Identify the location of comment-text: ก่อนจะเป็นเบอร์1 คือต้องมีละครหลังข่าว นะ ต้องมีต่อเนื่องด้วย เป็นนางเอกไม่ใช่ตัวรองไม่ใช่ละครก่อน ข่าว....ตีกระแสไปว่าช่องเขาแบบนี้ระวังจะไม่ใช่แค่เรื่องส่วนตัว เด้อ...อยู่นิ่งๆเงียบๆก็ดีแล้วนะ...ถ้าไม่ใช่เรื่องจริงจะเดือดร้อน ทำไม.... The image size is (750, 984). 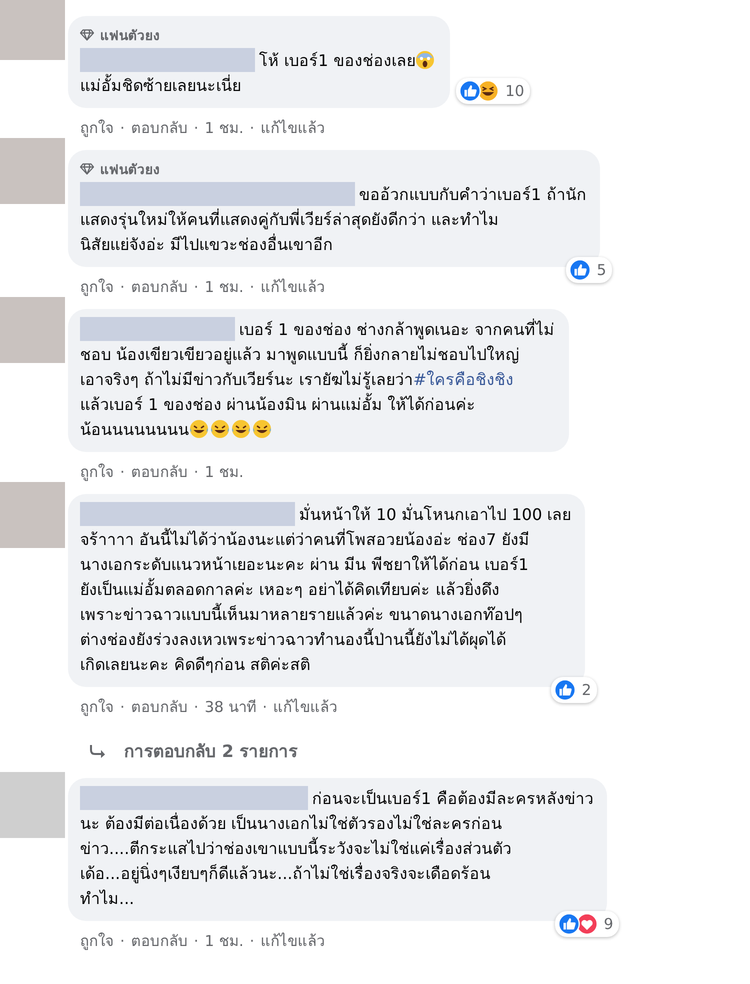
(337, 848).